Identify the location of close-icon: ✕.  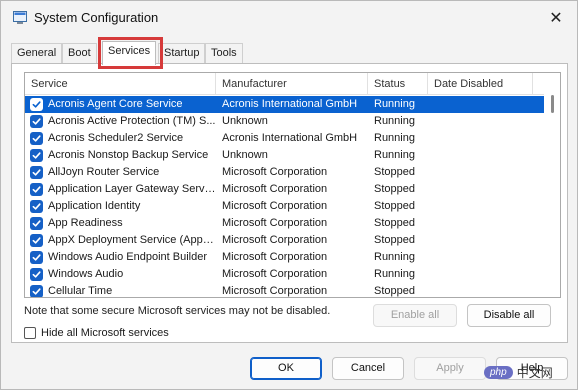
(556, 18).